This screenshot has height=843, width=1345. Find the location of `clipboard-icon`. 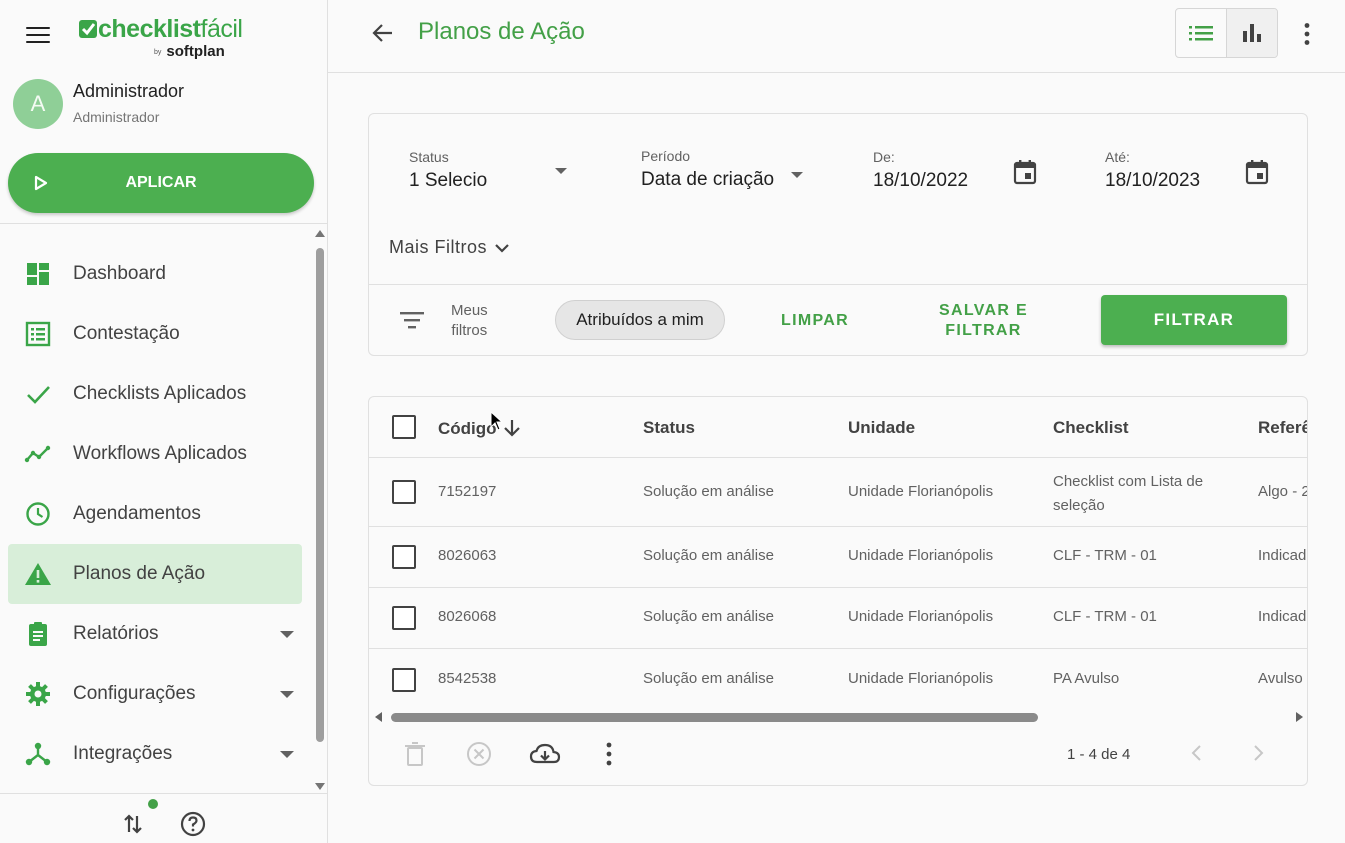

clipboard-icon is located at coordinates (38, 634).